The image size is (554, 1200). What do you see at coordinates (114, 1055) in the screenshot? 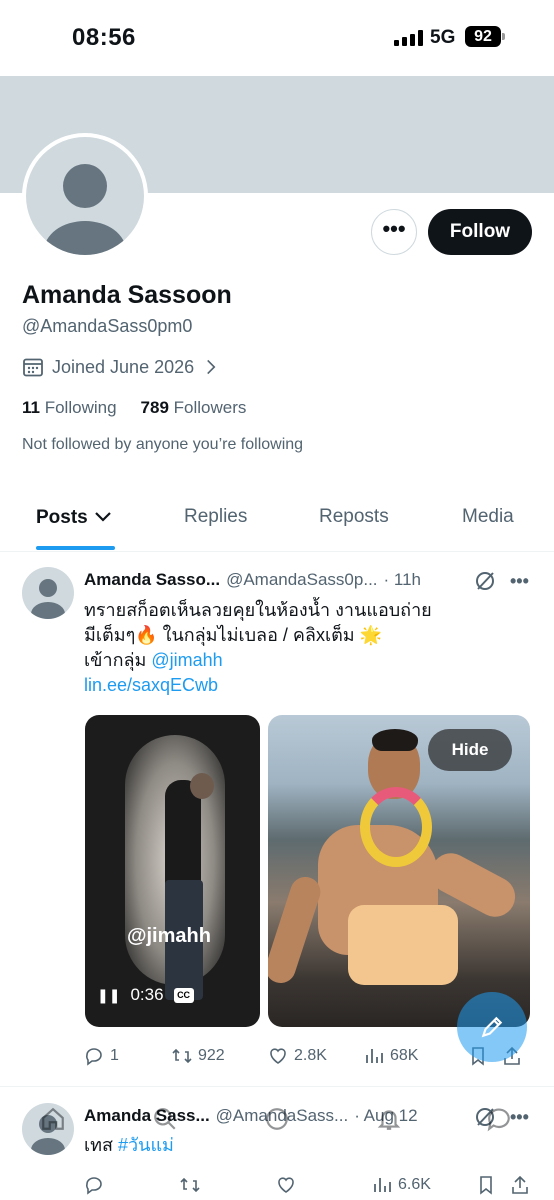
I see `reply-count: 1` at bounding box center [114, 1055].